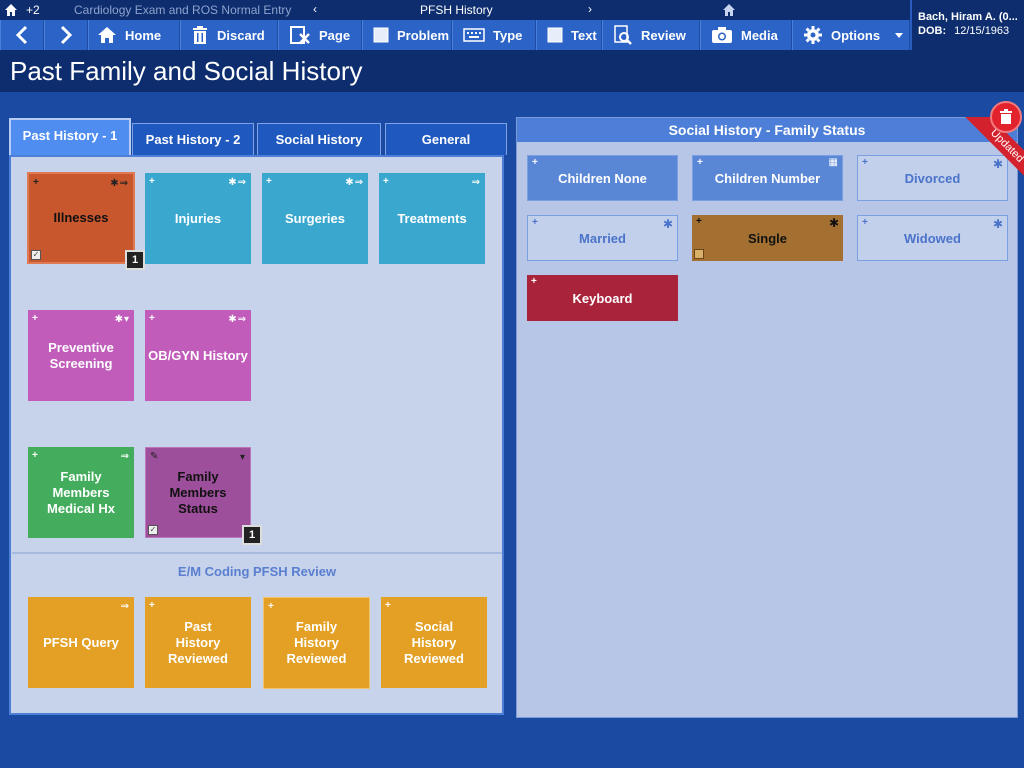  I want to click on tab-social-history: Social History, so click(319, 139).